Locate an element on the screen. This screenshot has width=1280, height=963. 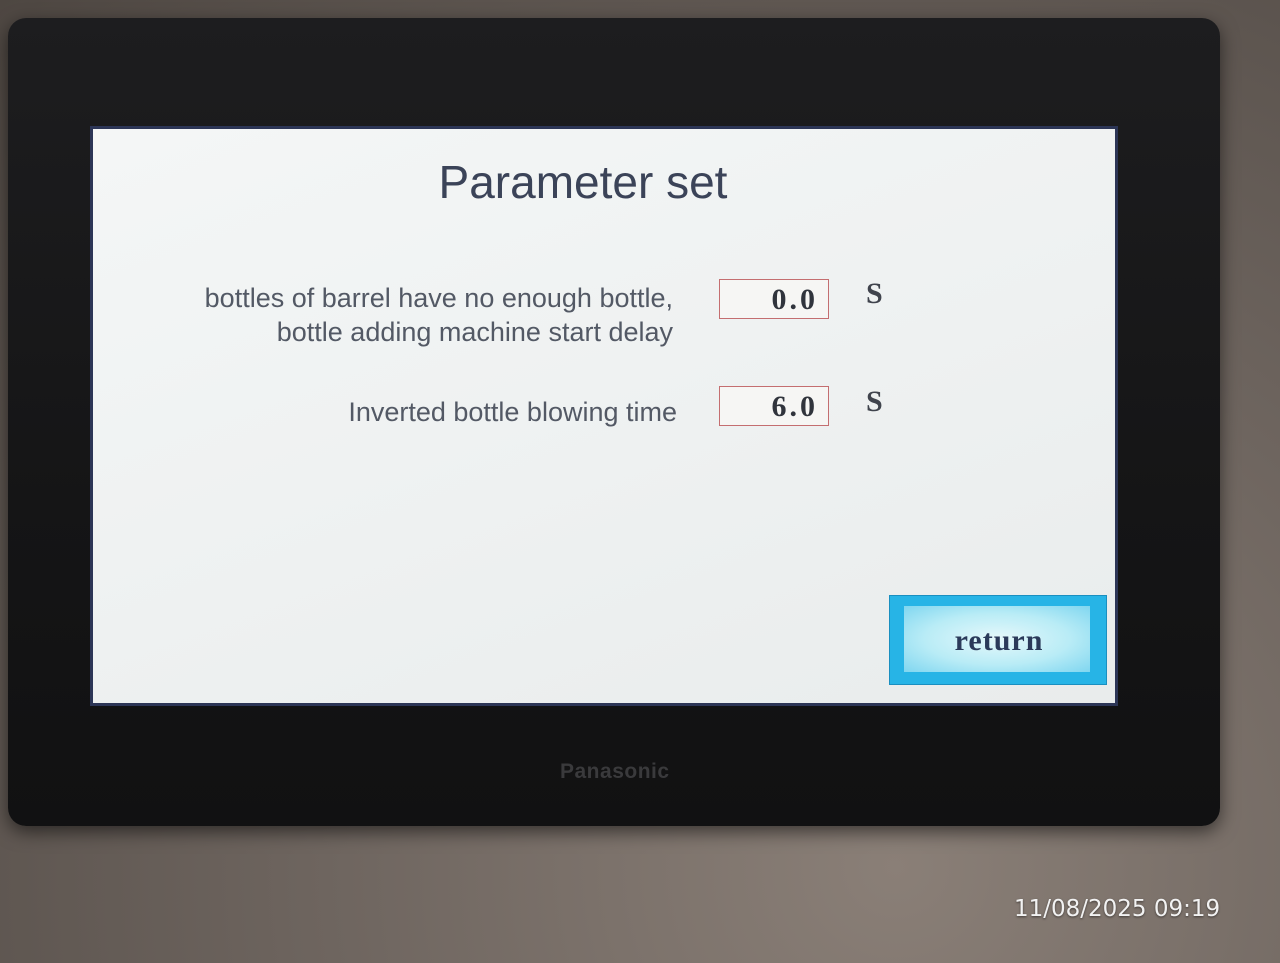
blowing-time-unit: S is located at coordinates (874, 401).